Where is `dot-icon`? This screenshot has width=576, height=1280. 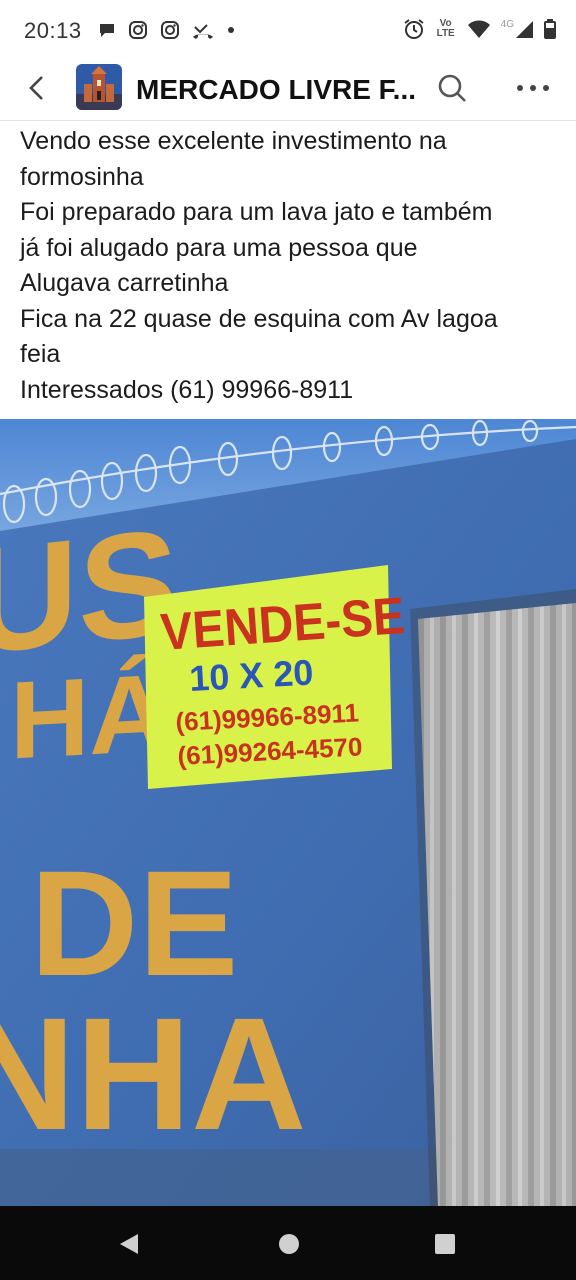
dot-icon is located at coordinates (231, 30).